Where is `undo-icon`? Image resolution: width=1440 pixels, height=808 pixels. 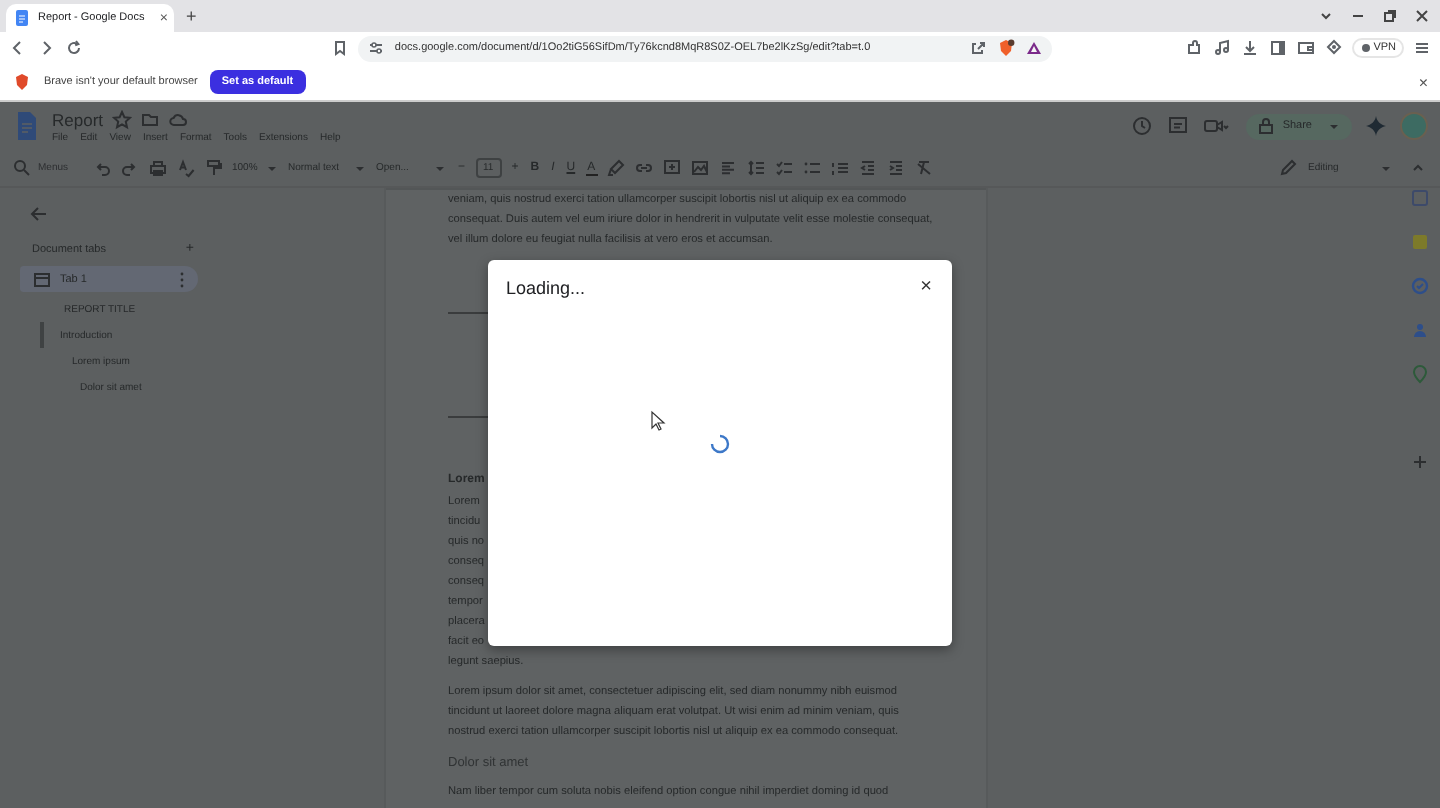 undo-icon is located at coordinates (102, 168).